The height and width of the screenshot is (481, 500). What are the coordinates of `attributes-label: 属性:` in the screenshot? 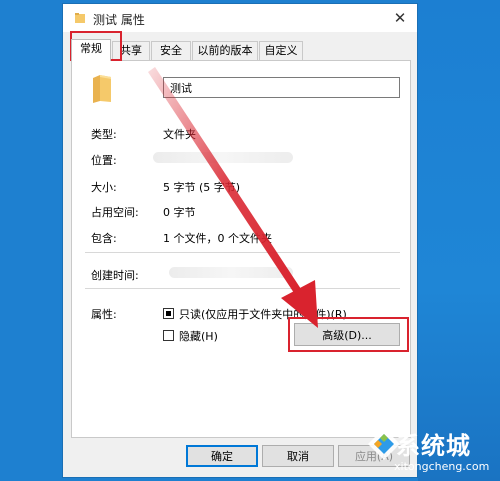 It's located at (104, 314).